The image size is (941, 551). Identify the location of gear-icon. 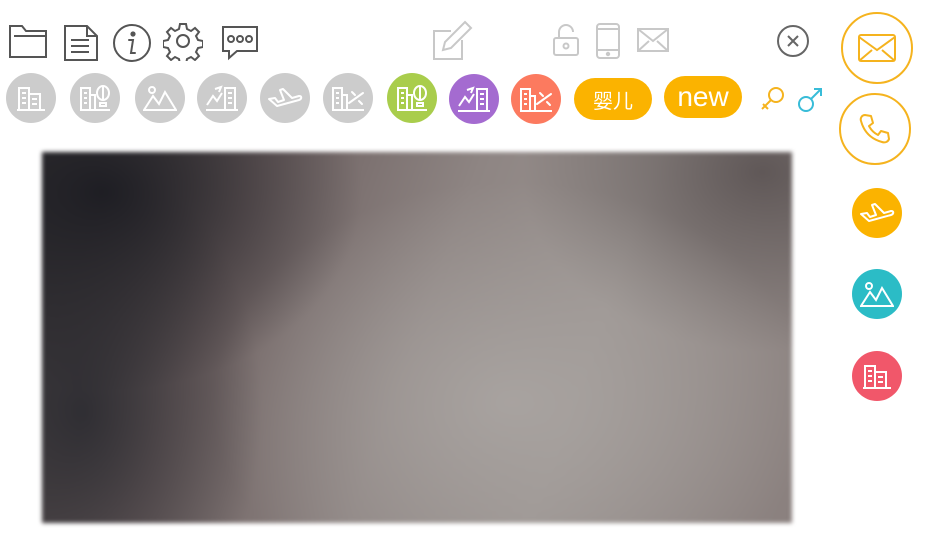
(183, 41).